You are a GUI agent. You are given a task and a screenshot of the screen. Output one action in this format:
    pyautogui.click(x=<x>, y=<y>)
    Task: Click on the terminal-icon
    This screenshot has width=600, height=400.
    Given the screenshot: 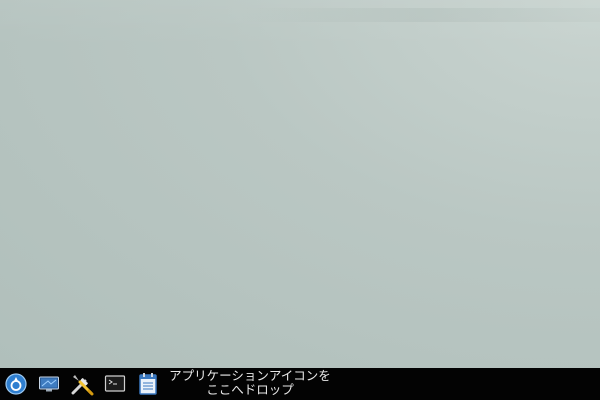 What is the action you would take?
    pyautogui.click(x=115, y=384)
    